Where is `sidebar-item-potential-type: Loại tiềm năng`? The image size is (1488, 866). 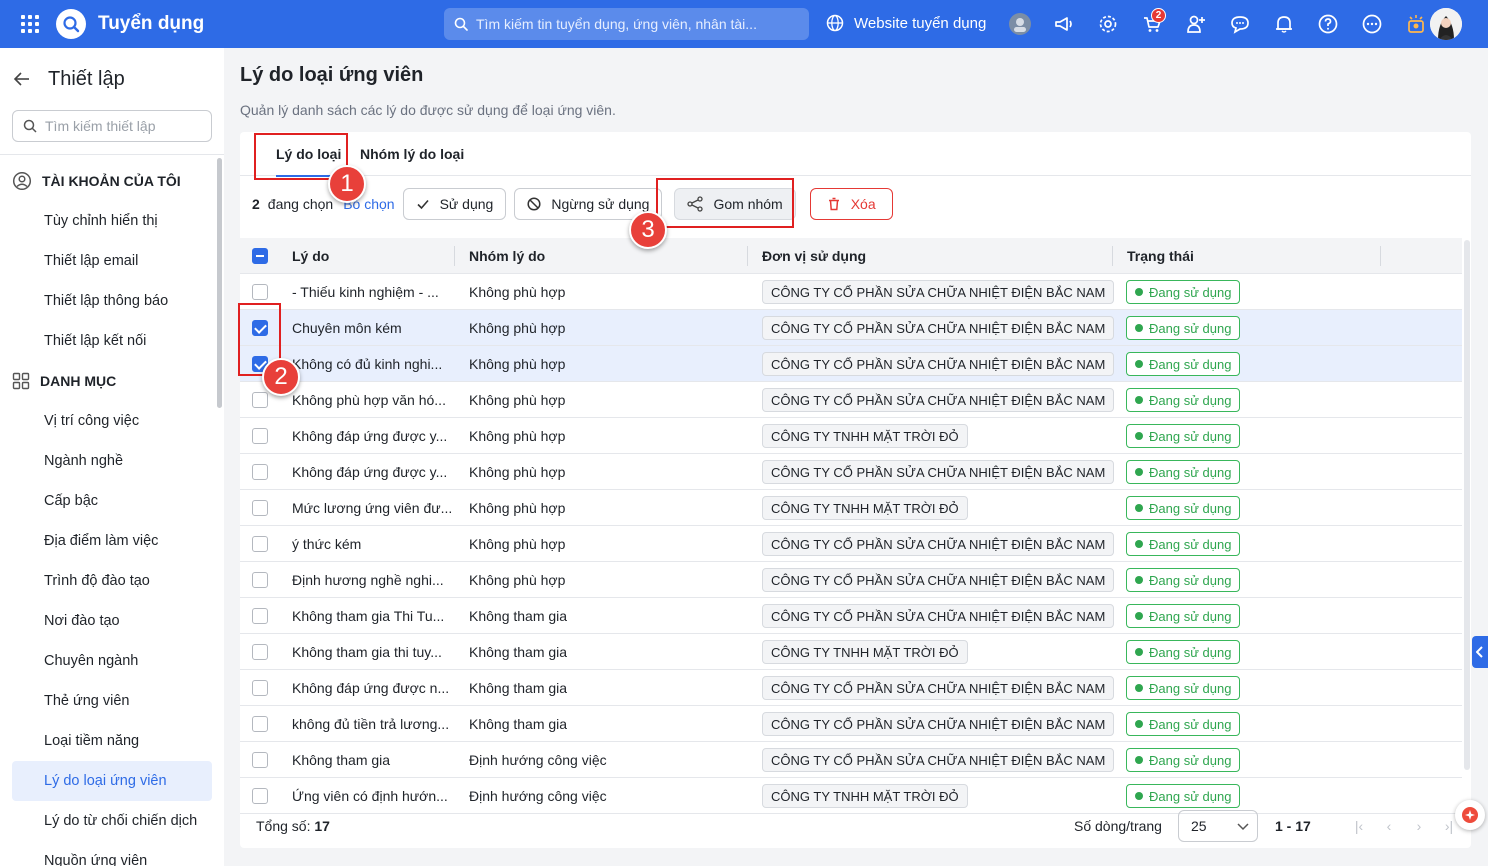
sidebar-item-potential-type: Loại tiềm năng is located at coordinates (112, 741).